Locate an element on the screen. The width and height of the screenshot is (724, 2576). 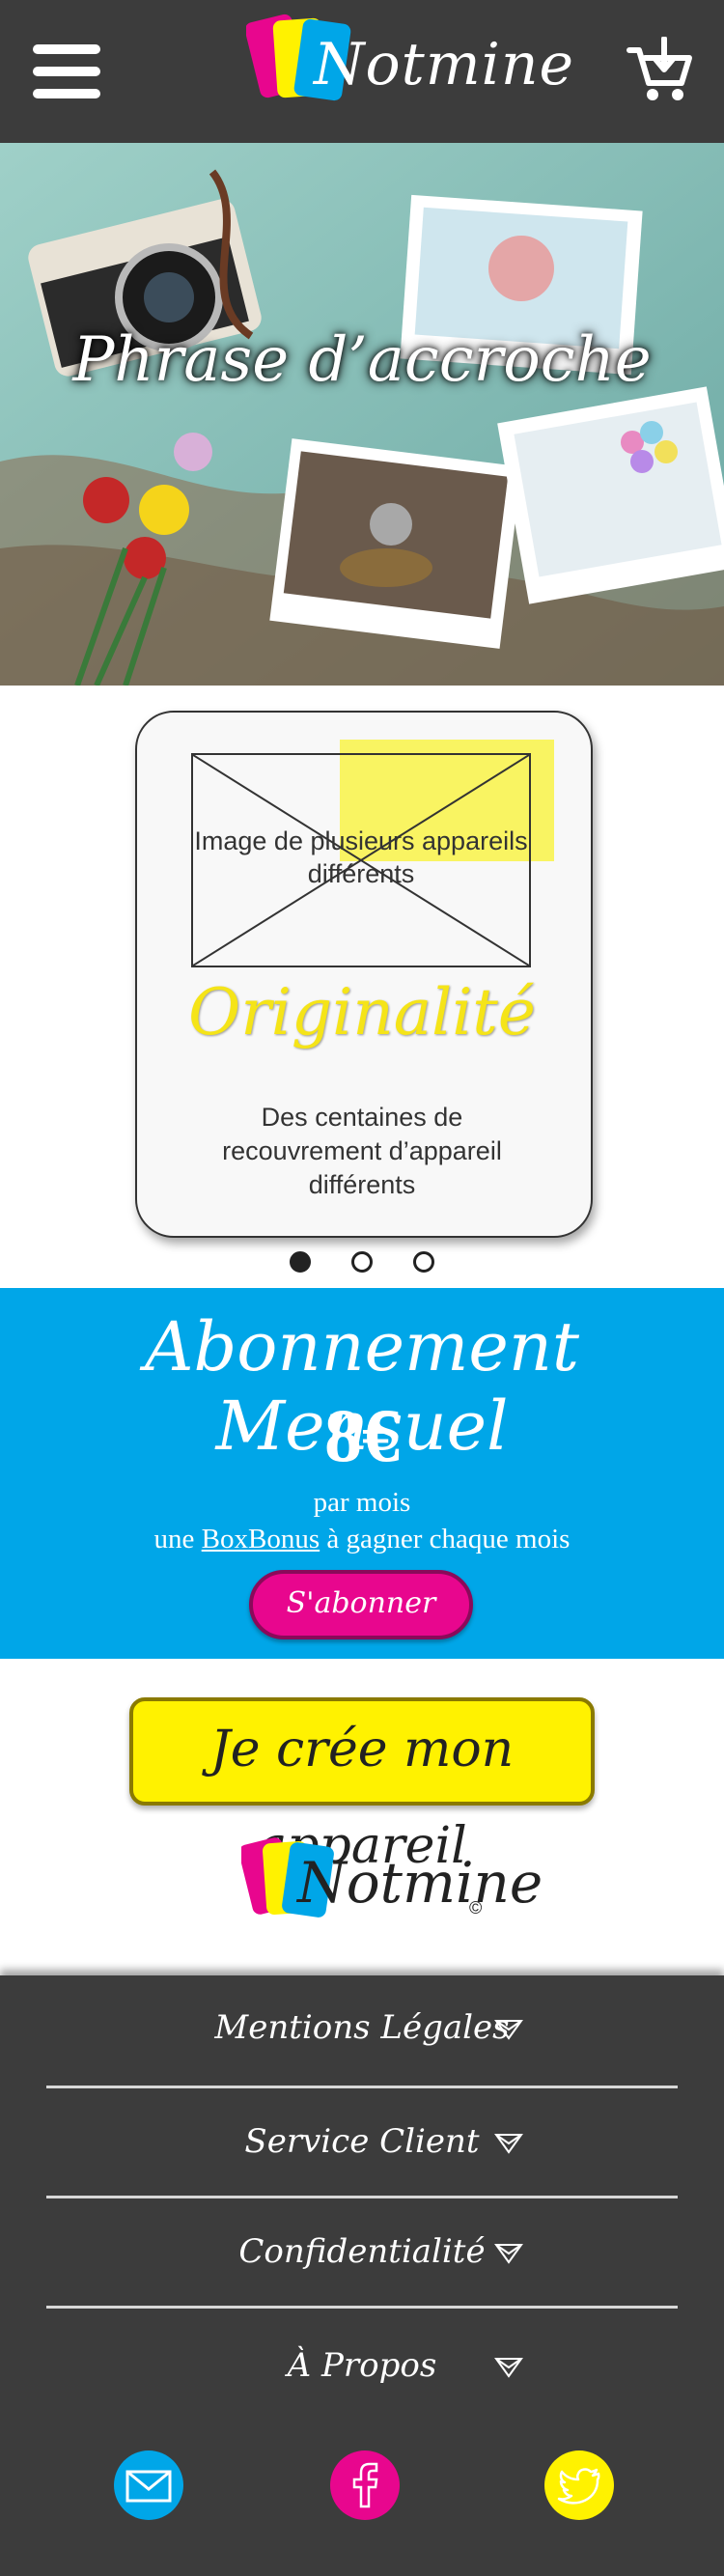
footer-item-label: Confidentialité is located at coordinates (362, 2252).